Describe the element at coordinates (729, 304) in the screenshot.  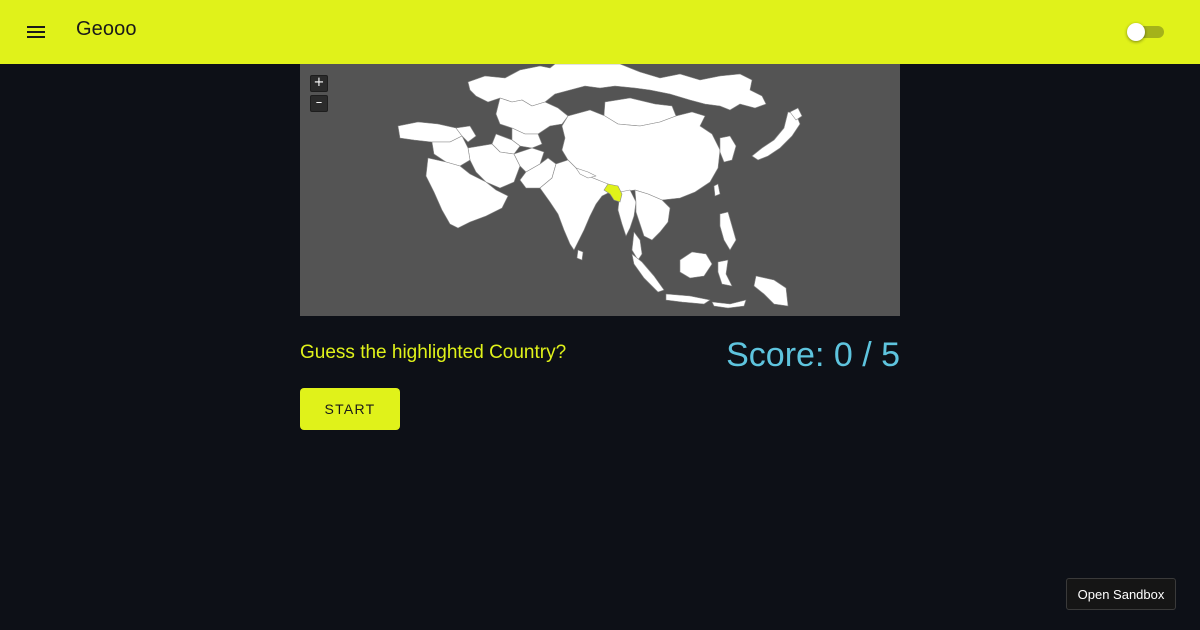
I see `country-lesser-sunda` at that location.